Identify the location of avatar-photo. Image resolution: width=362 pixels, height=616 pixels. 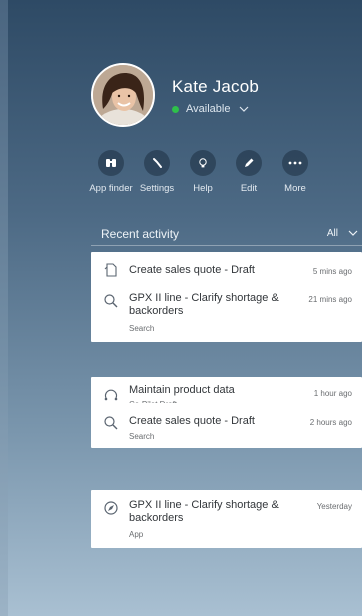
(123, 95).